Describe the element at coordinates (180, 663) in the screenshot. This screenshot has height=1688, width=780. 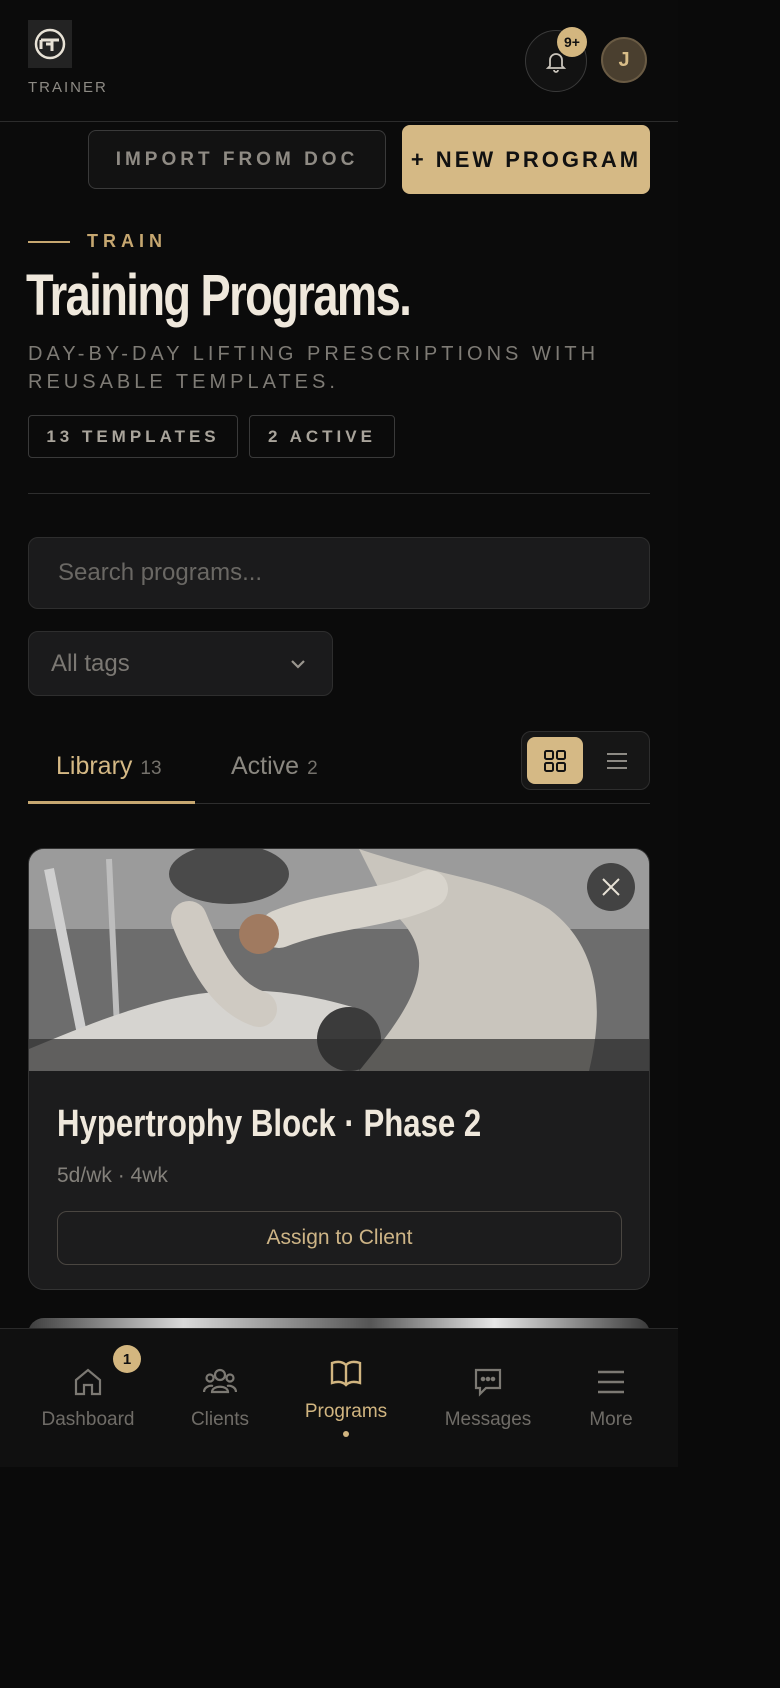
I see `tag-filter-select: All tags` at that location.